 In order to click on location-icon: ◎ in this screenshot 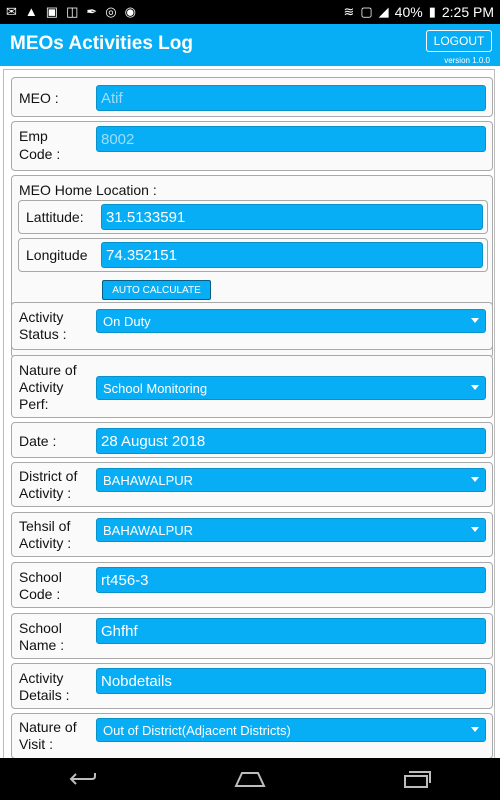, I will do `click(111, 11)`.